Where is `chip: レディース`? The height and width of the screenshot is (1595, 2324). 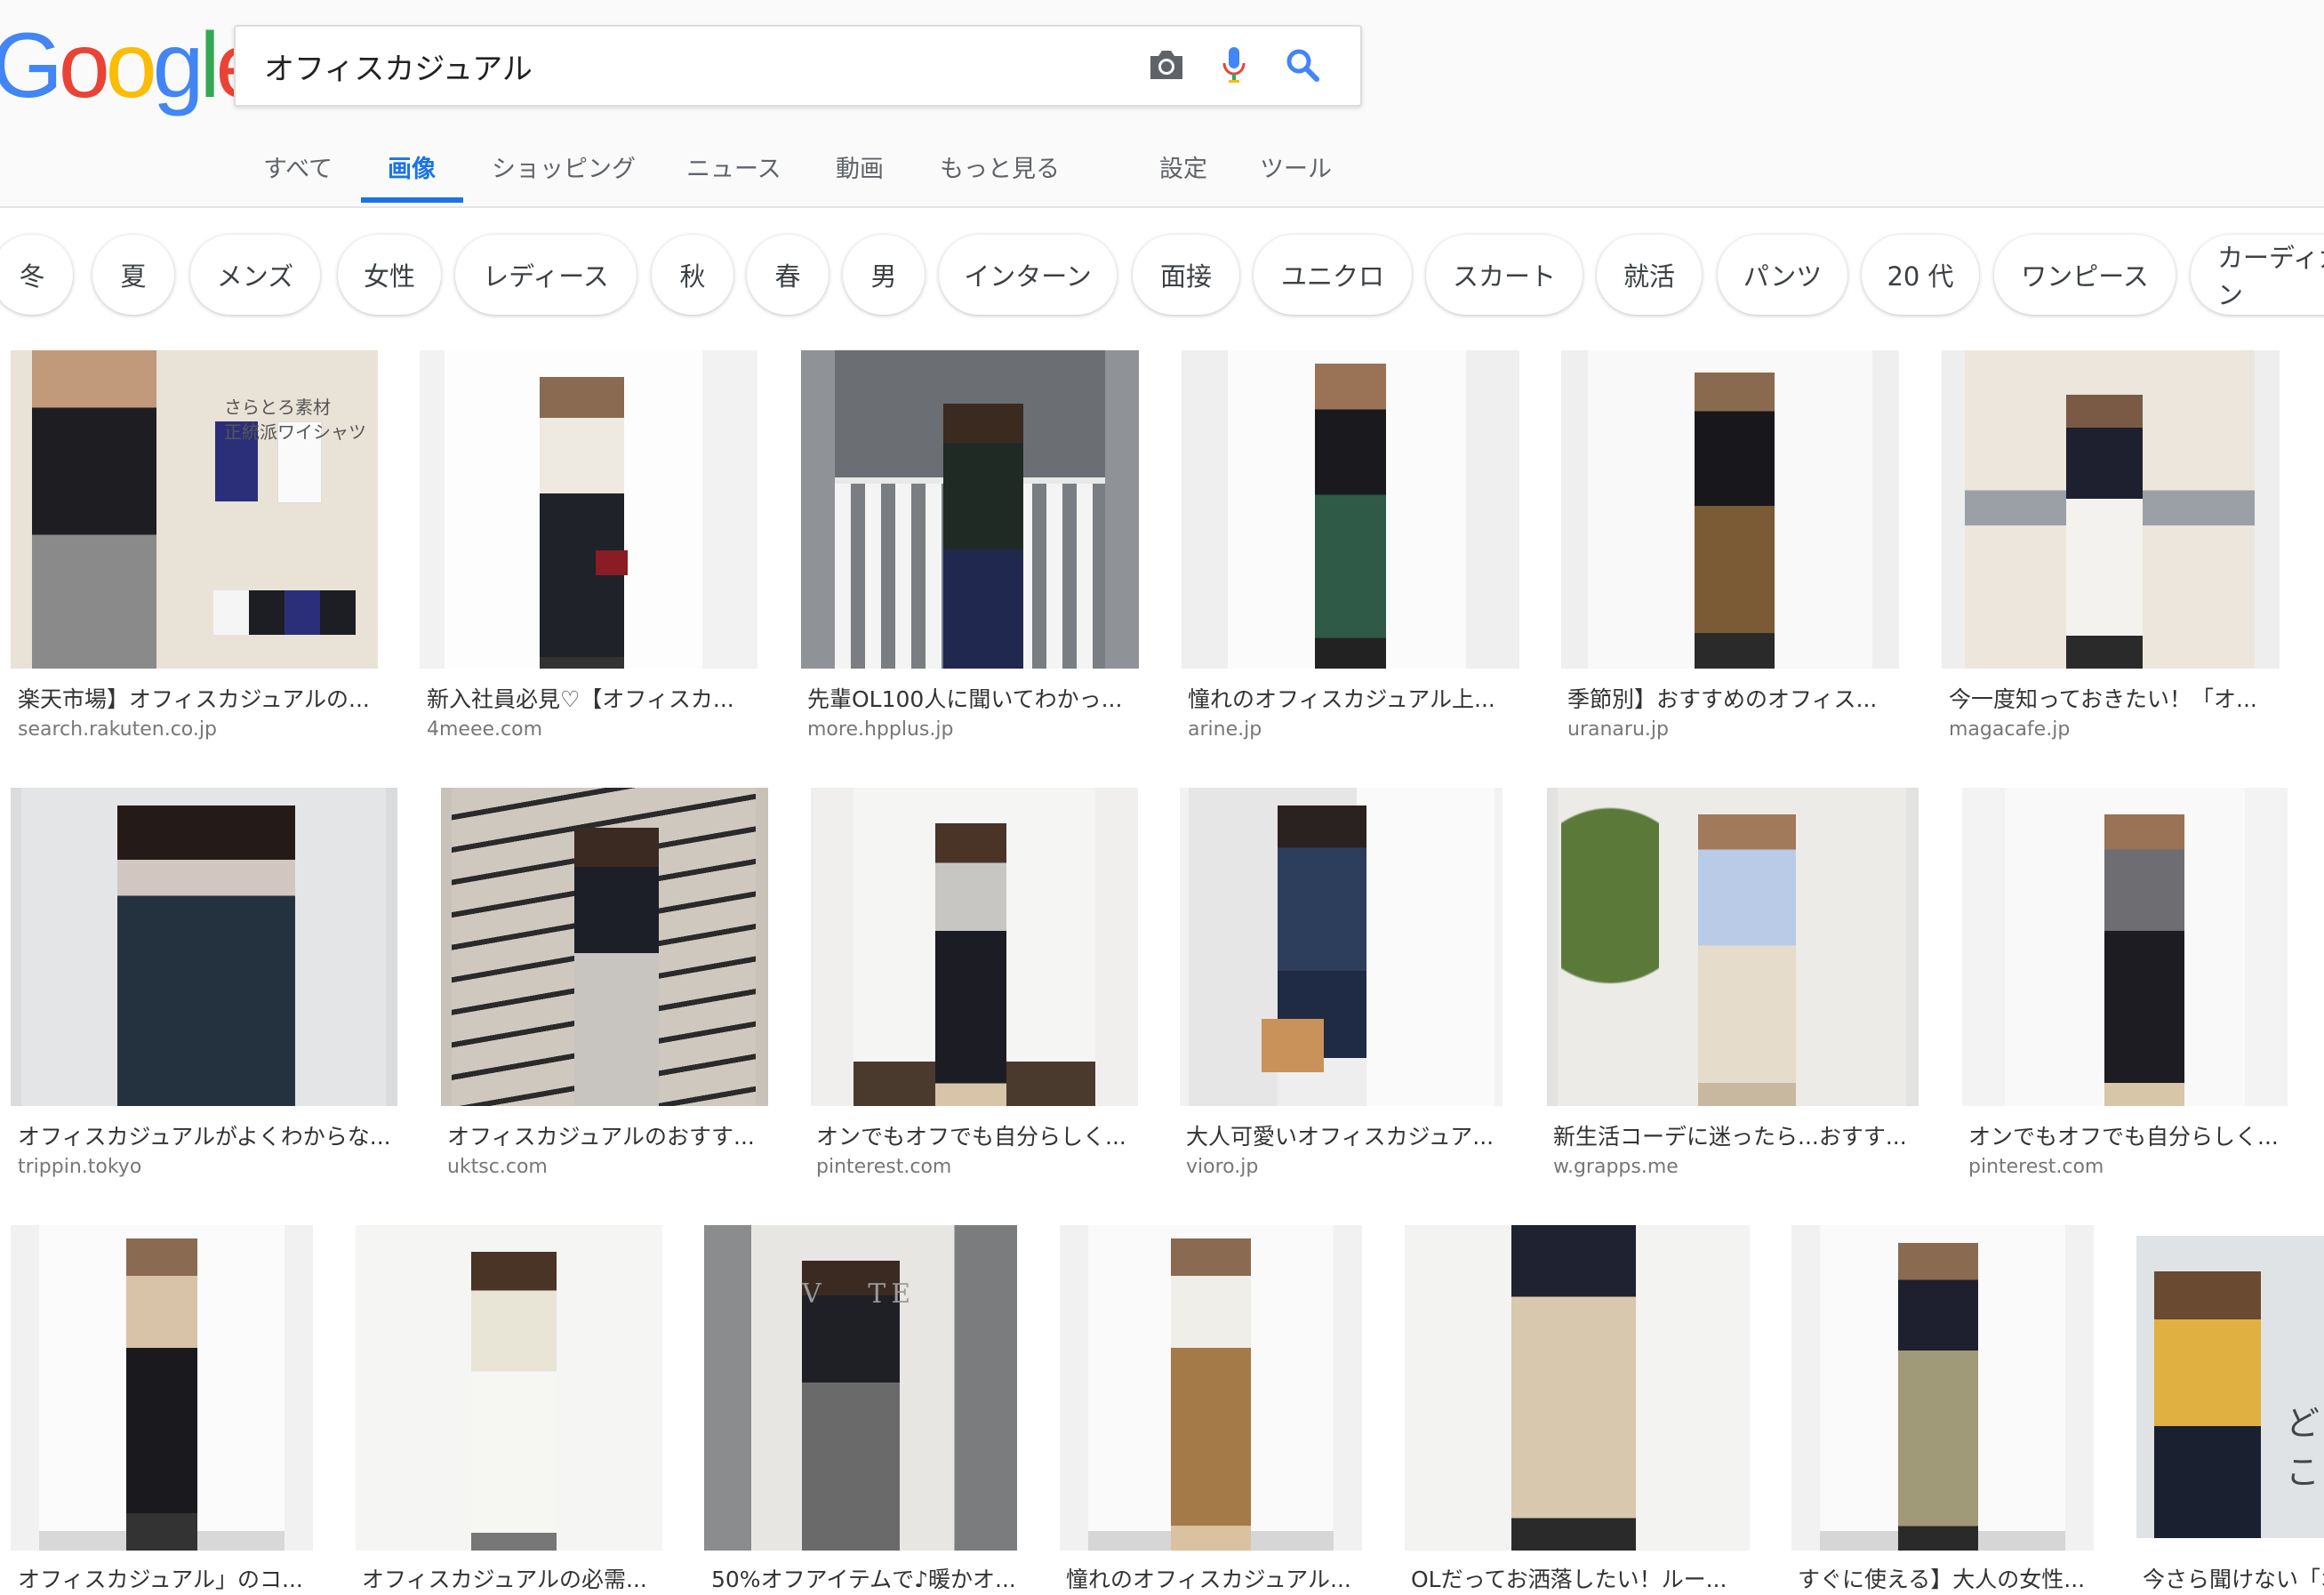
chip: レディース is located at coordinates (546, 275).